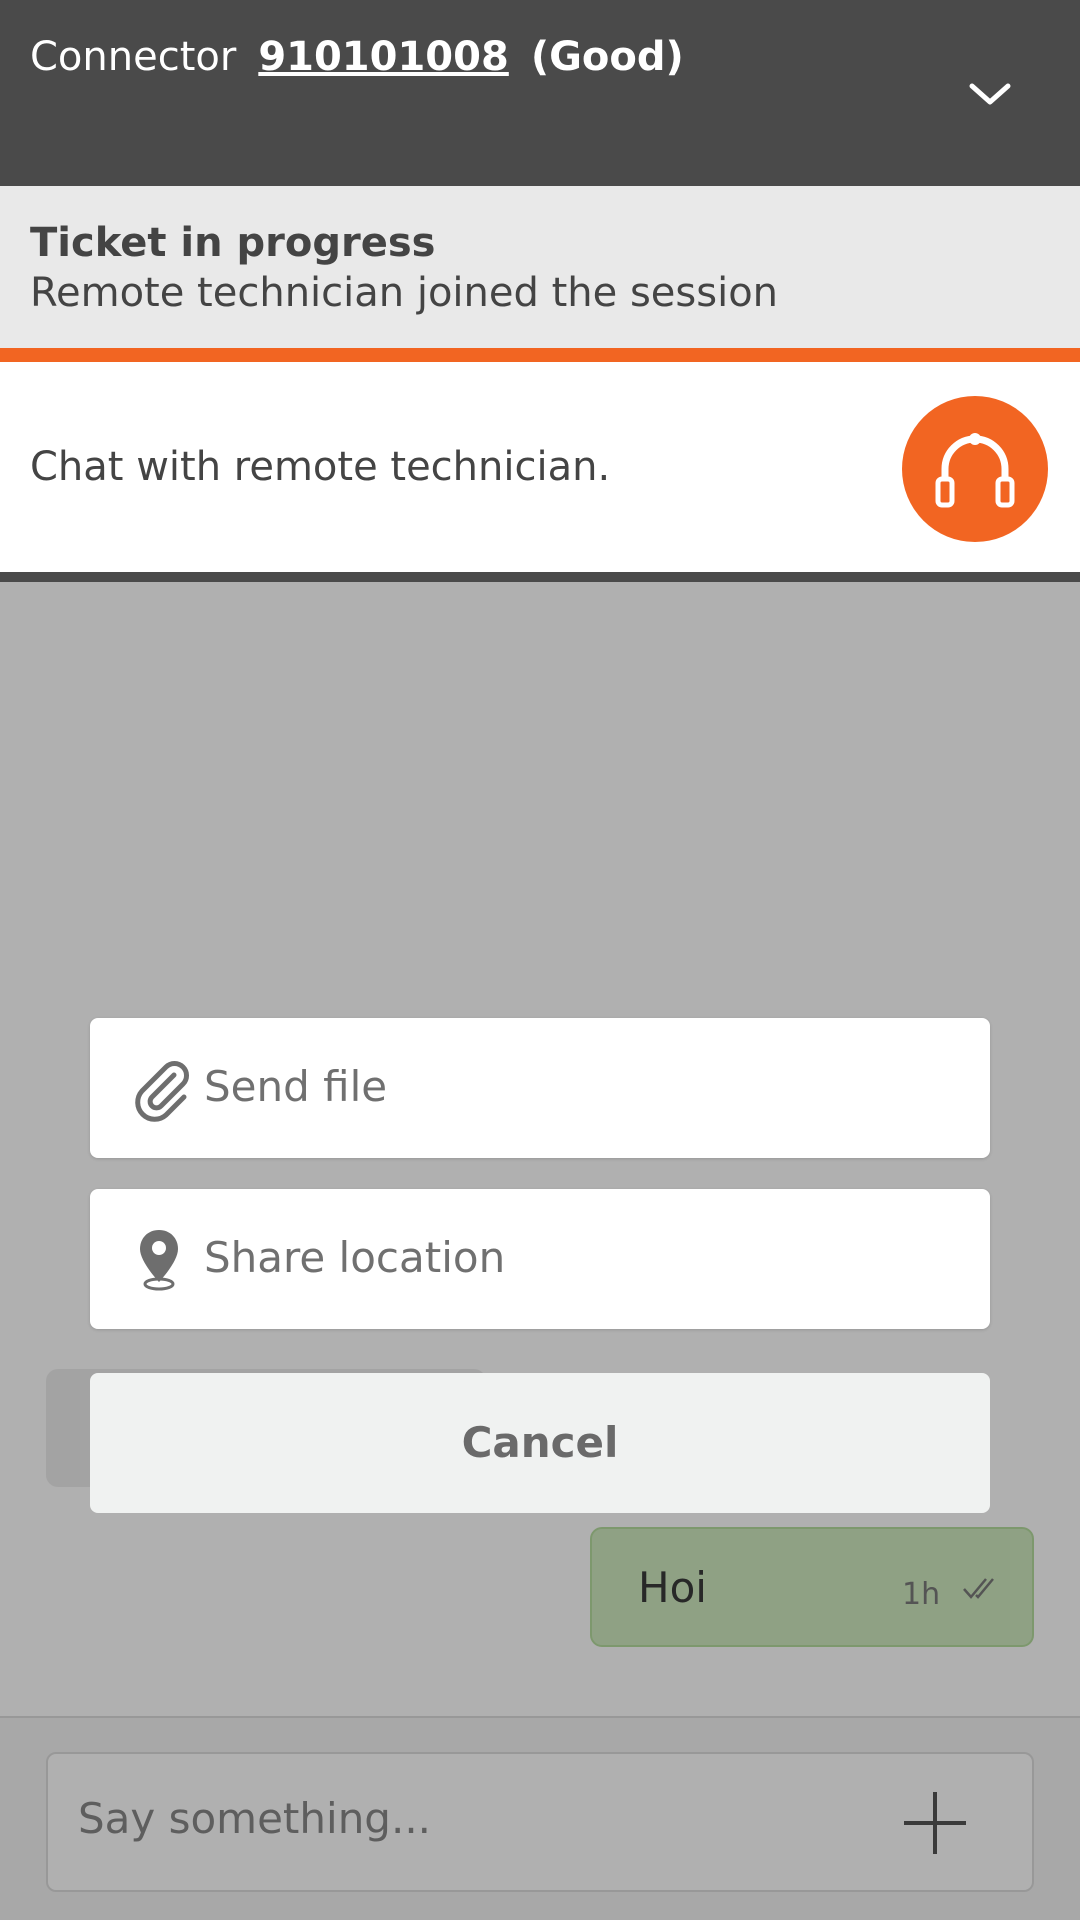 This screenshot has height=1920, width=1080. I want to click on app-header: Connector 910101008 (Good), so click(540, 93).